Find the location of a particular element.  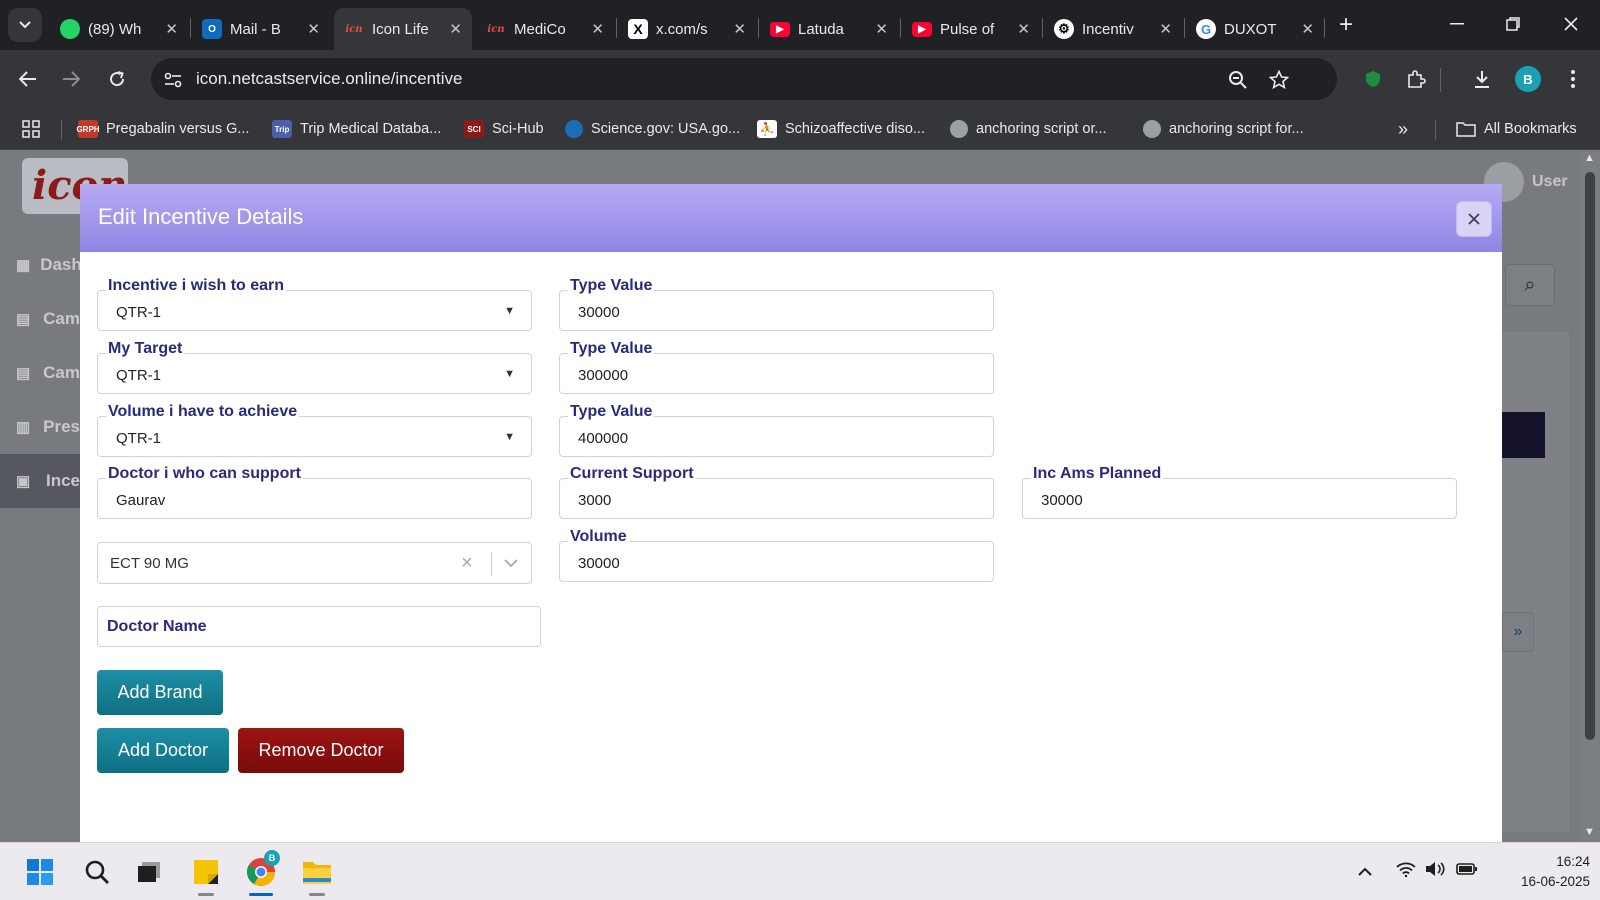

minimize-button is located at coordinates (1457, 24).